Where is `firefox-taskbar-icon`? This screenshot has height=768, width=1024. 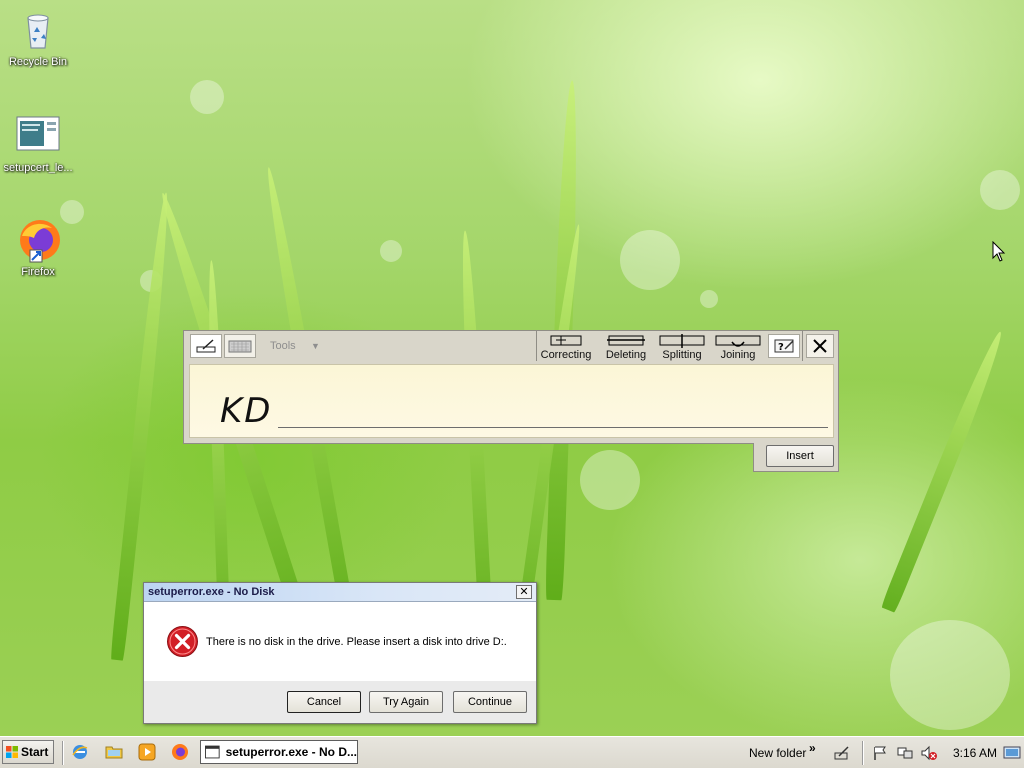
firefox-taskbar-icon is located at coordinates (180, 752).